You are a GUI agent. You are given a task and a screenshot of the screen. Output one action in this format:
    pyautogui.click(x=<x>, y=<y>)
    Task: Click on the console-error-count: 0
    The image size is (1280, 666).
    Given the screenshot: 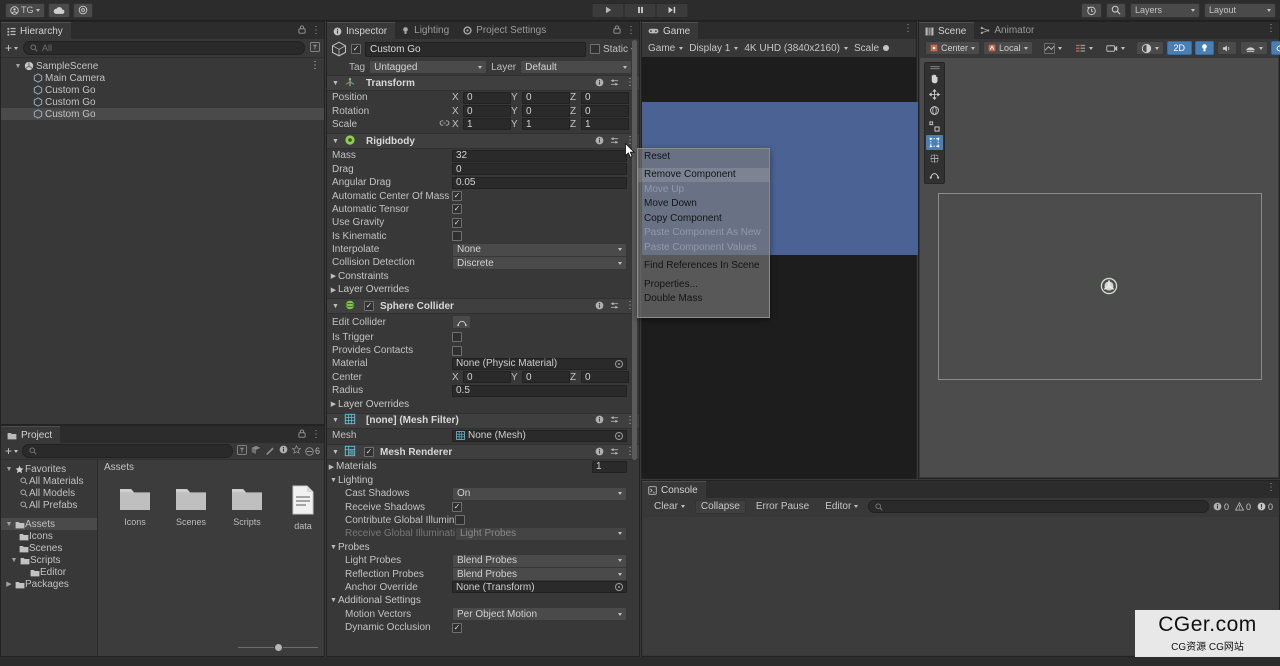 What is the action you would take?
    pyautogui.click(x=1265, y=507)
    